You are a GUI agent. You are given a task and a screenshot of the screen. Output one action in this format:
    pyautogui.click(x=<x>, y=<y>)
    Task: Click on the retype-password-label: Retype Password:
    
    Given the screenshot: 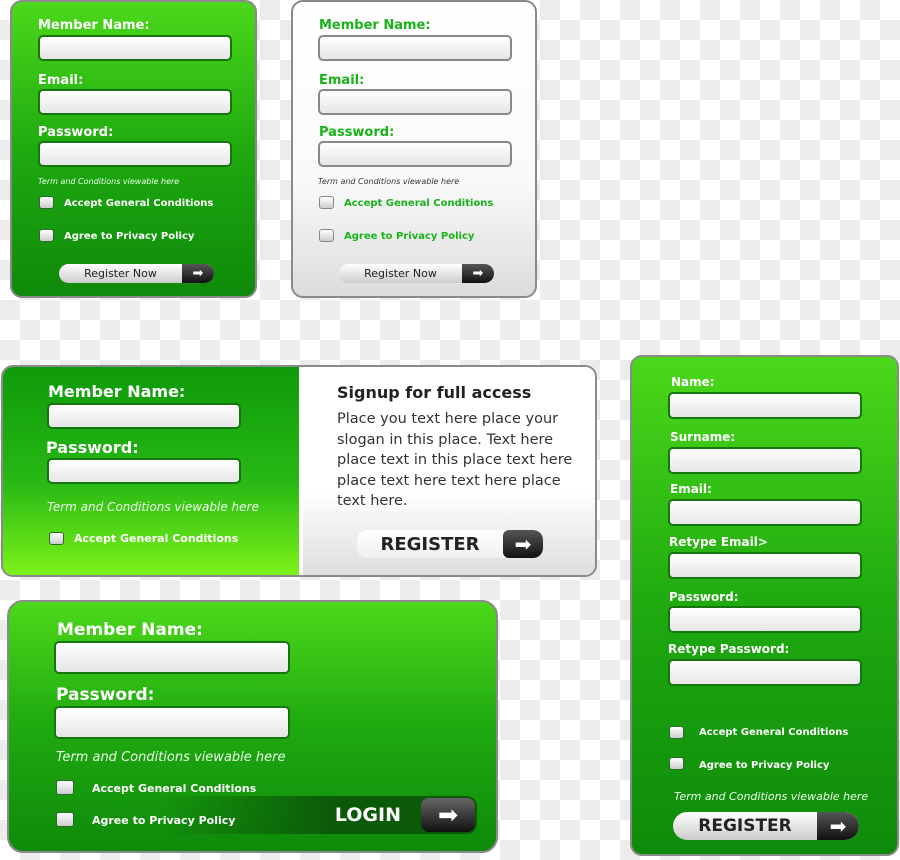 What is the action you would take?
    pyautogui.click(x=729, y=649)
    